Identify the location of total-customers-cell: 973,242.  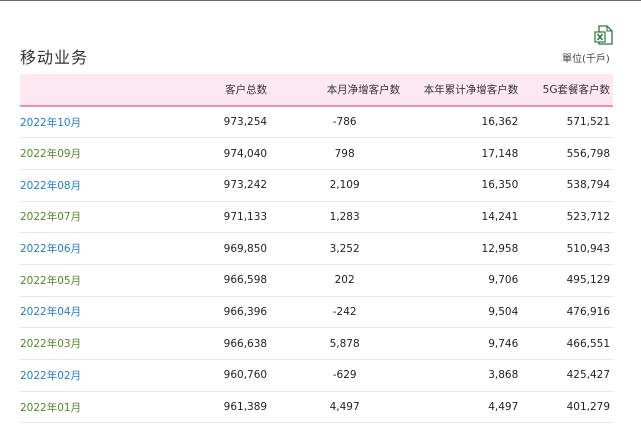
(222, 185).